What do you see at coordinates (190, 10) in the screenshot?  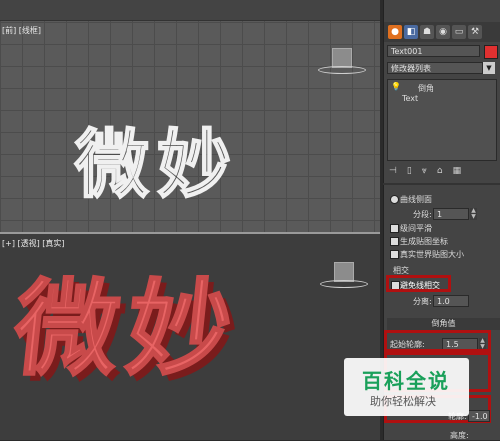 I see `viewport-top-bar` at bounding box center [190, 10].